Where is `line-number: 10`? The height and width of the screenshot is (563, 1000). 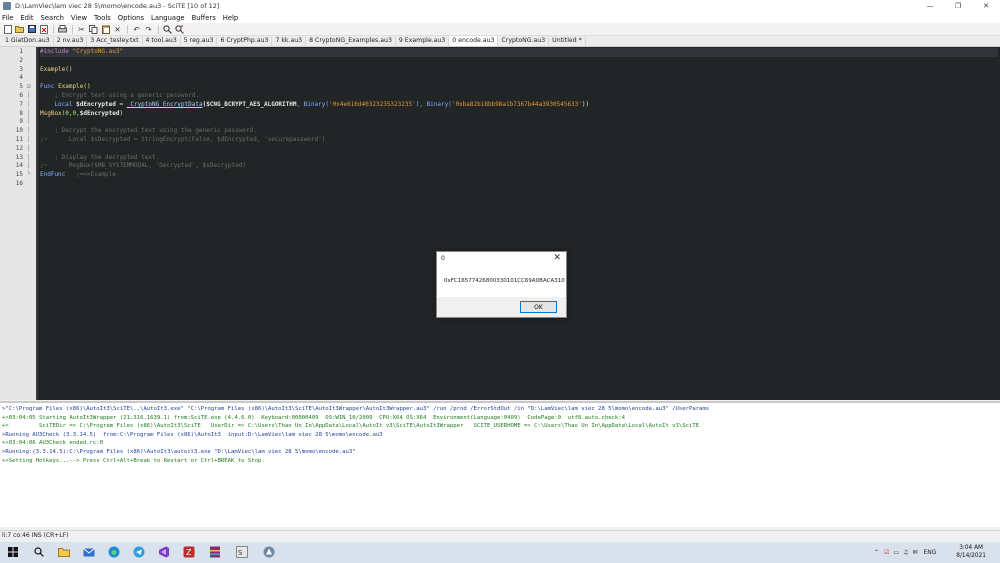
line-number: 10 is located at coordinates (19, 131).